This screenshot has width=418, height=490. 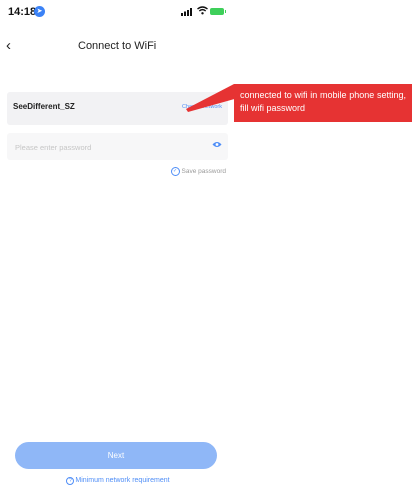 I want to click on status-bar: 14:18 ➤, so click(x=118, y=11).